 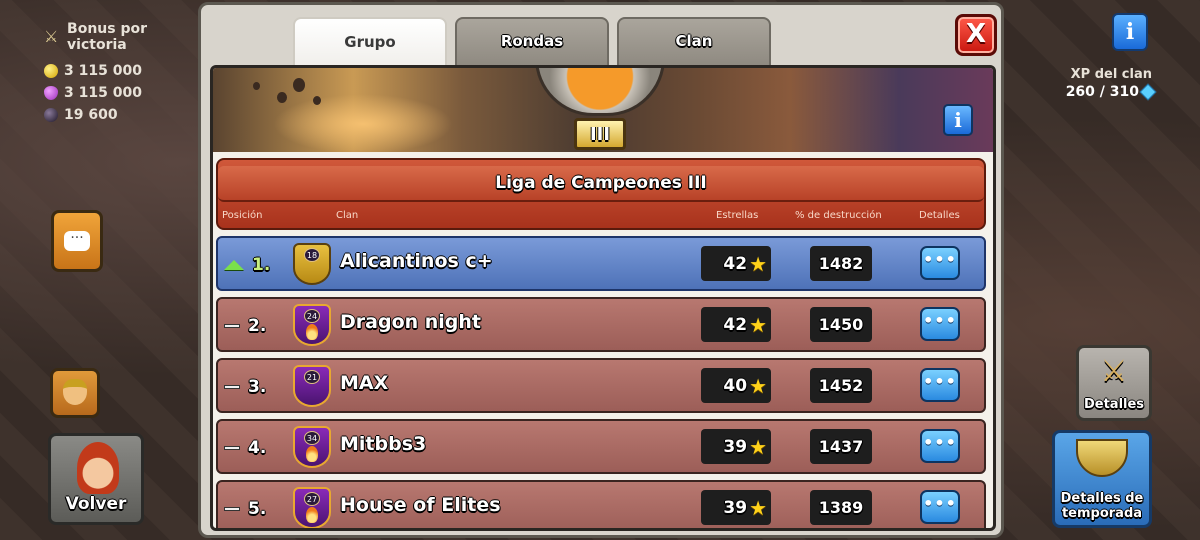 What do you see at coordinates (1114, 371) in the screenshot?
I see `crossed-swords-icon: ⚔` at bounding box center [1114, 371].